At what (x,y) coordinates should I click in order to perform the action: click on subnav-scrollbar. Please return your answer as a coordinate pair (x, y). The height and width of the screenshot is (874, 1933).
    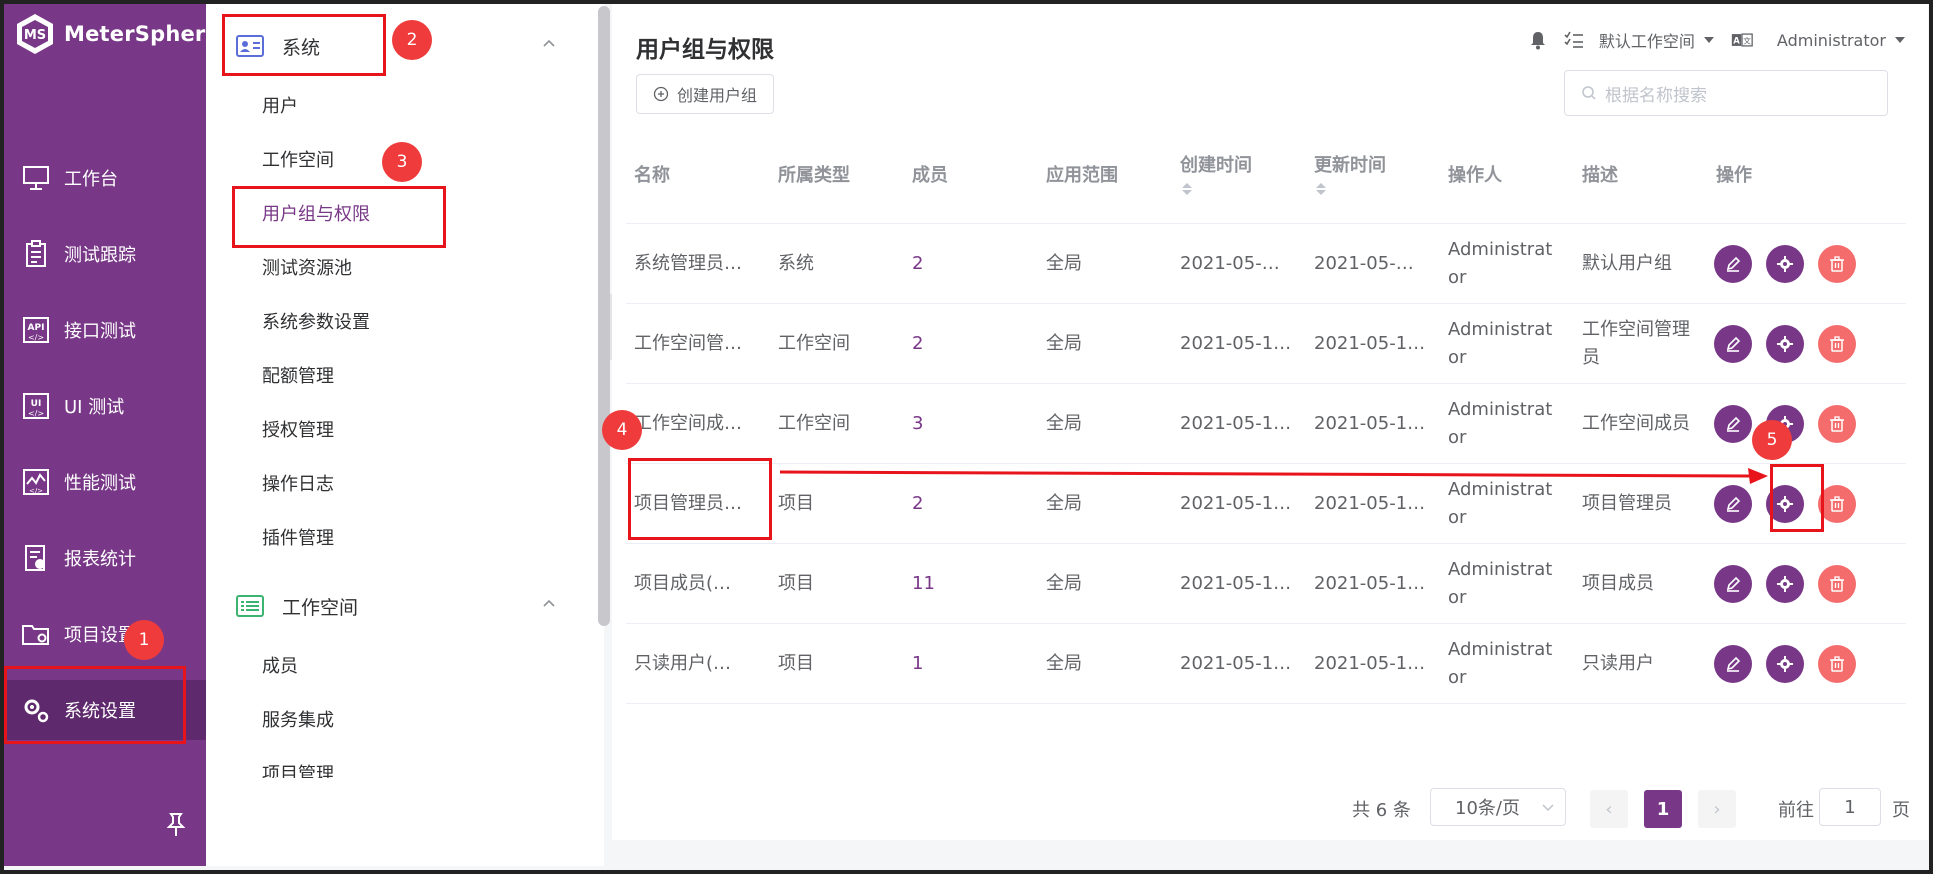
    Looking at the image, I should click on (604, 316).